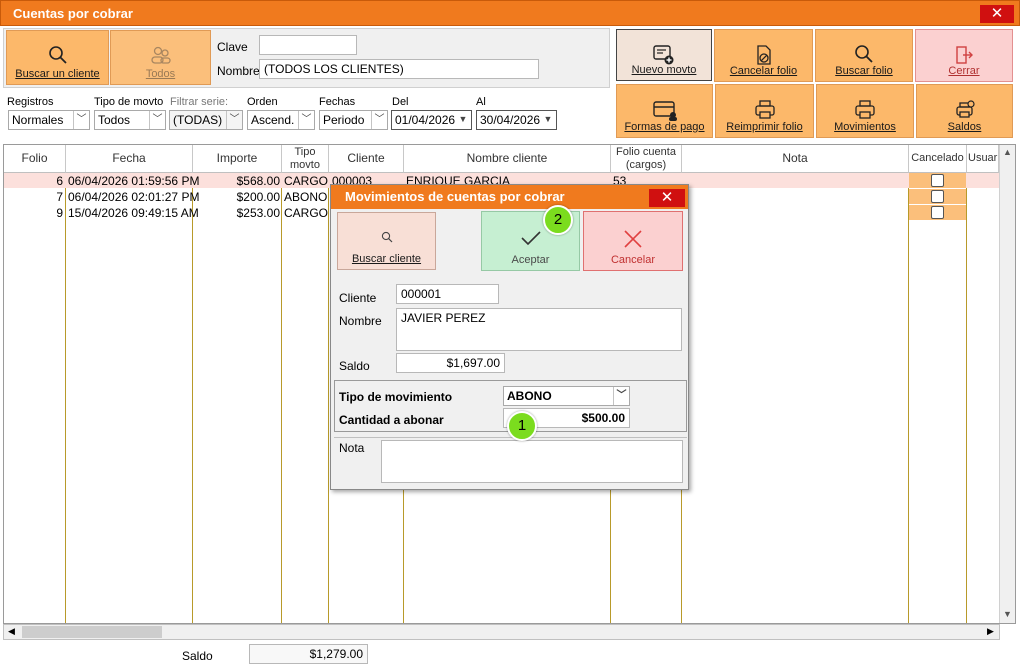 The width and height of the screenshot is (1020, 670). I want to click on col-folio: Folio, so click(35, 159).